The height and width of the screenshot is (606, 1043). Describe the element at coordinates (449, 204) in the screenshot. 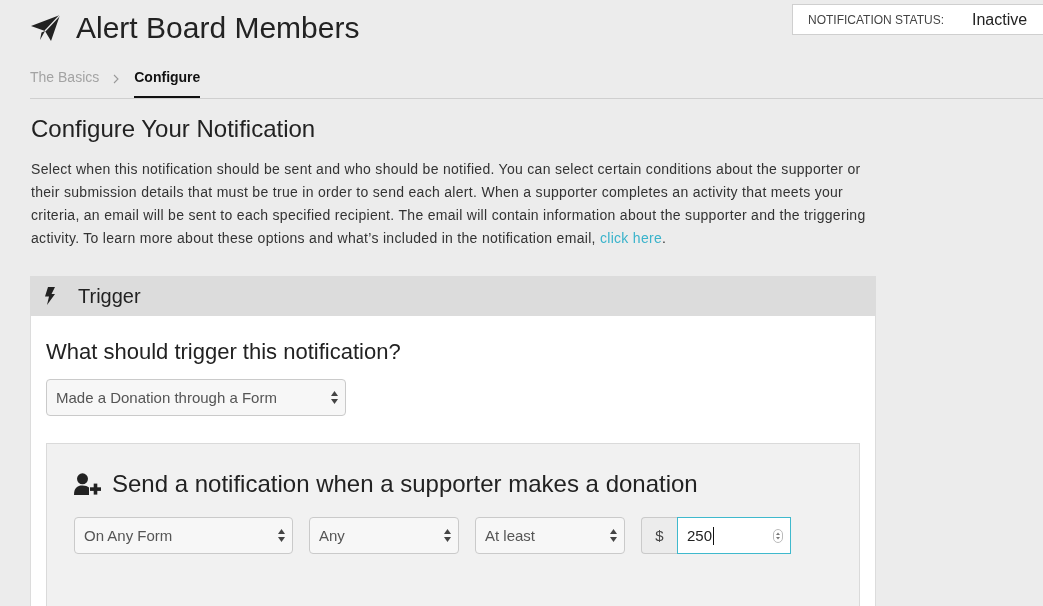

I see `description-text: Select when this notification should be sent and who should be notified. You can select certain conditions about the supporter or their submission details that must be true in order to send each alert. When a supporter completes an activity that meets your criteria, an email will be sent to each specified recipient. The email will contain information about the supporter and the triggering activity. To learn more about these options and what’s included in the notification email, click here.` at that location.